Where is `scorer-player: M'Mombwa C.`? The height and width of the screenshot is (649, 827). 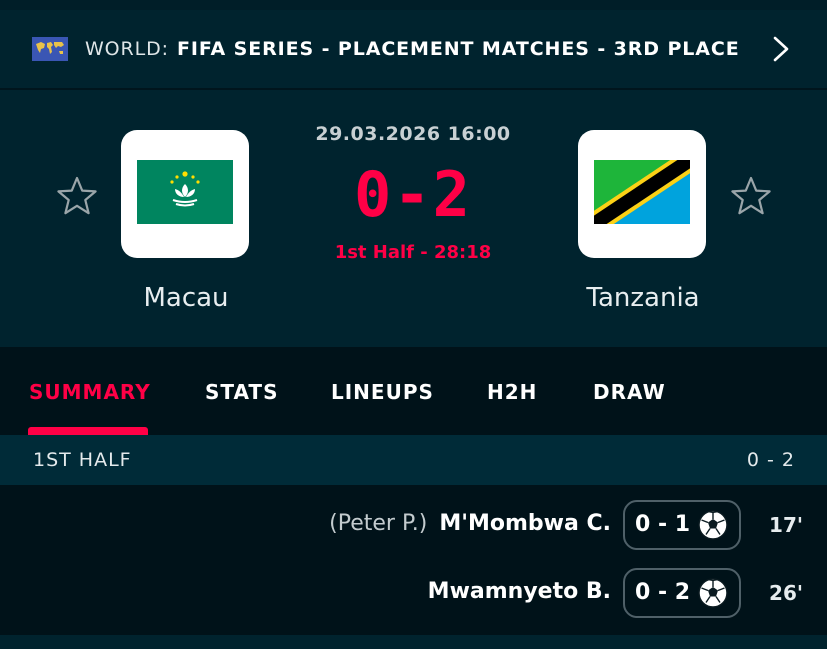 scorer-player: M'Mombwa C. is located at coordinates (525, 523).